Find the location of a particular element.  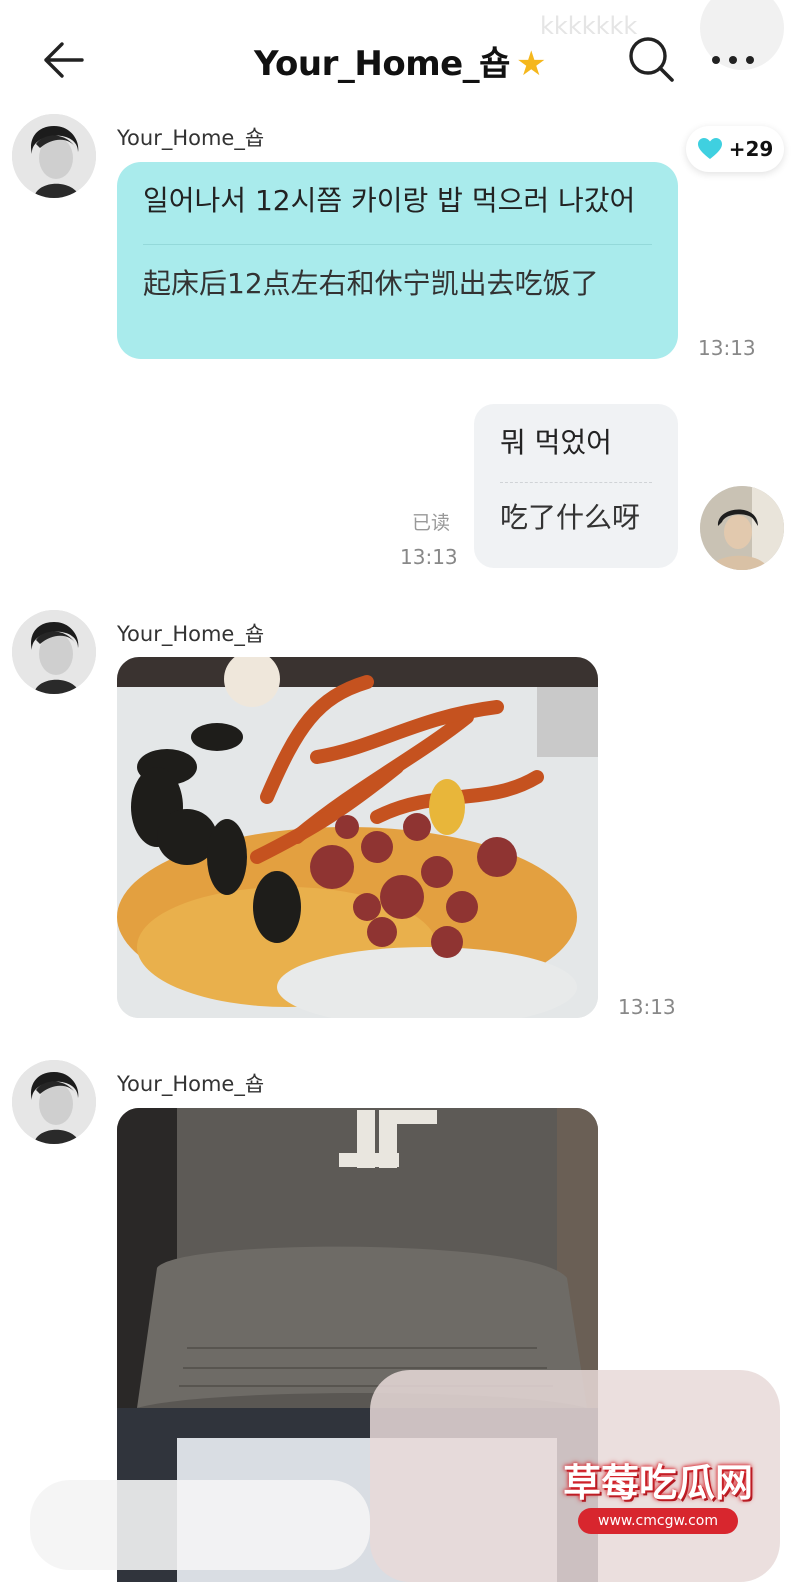

message-text-translation: 吃了什么呀 is located at coordinates (570, 517).